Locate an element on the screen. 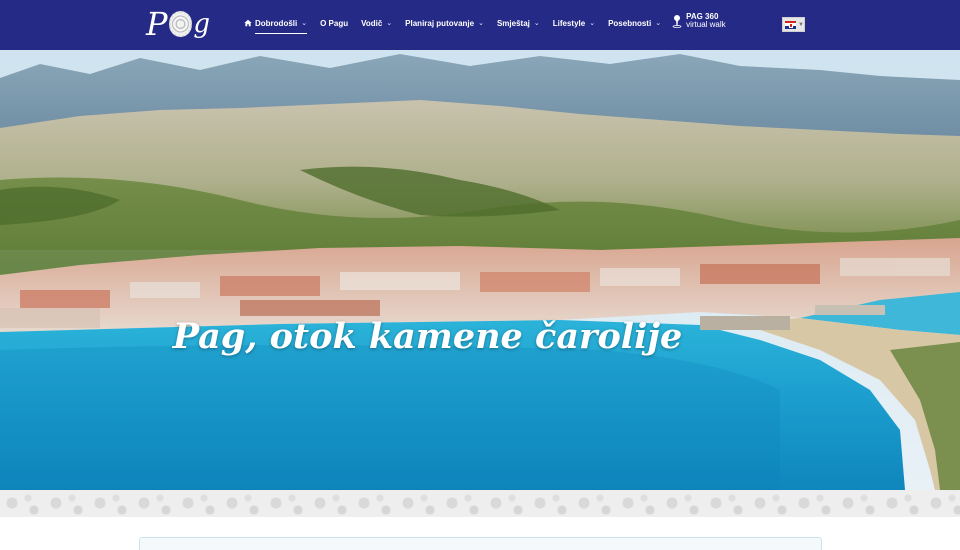 The width and height of the screenshot is (960, 550). nav-item-smjestaj: Smještaj ⌄ is located at coordinates (518, 23).